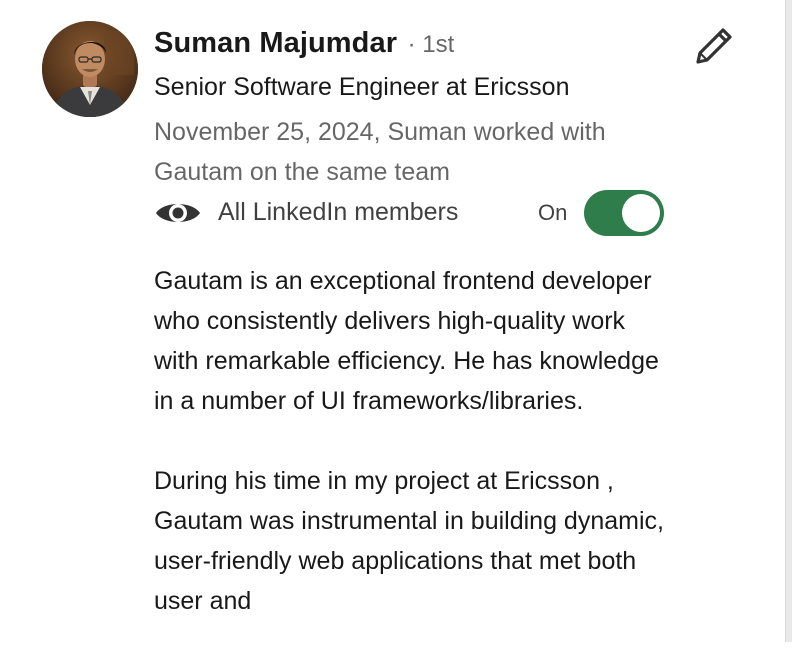 This screenshot has height=661, width=792. I want to click on recommender-name-row: Suman Majumdar · 1st, so click(304, 43).